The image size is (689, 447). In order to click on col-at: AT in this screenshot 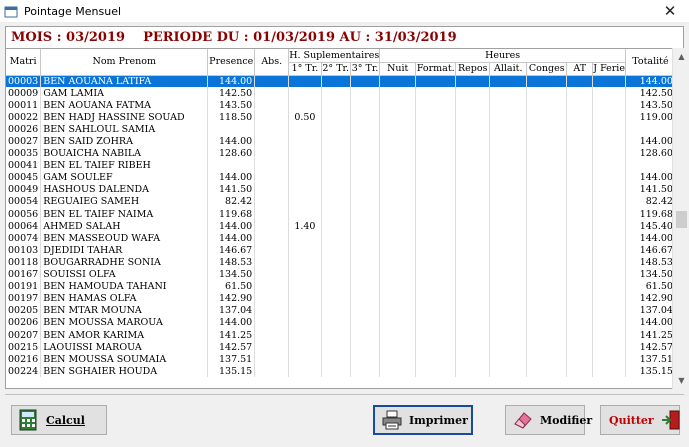, I will do `click(580, 69)`.